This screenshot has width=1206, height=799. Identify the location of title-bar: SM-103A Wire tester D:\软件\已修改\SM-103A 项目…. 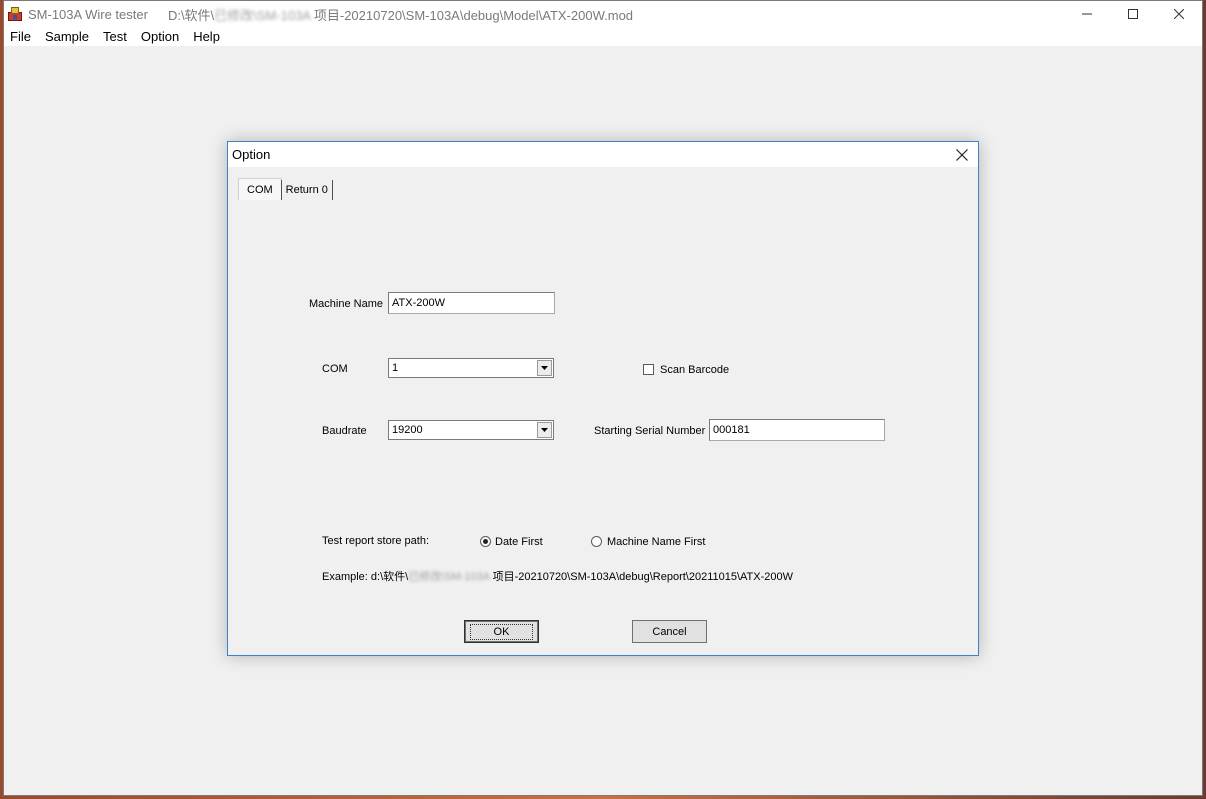
(603, 14).